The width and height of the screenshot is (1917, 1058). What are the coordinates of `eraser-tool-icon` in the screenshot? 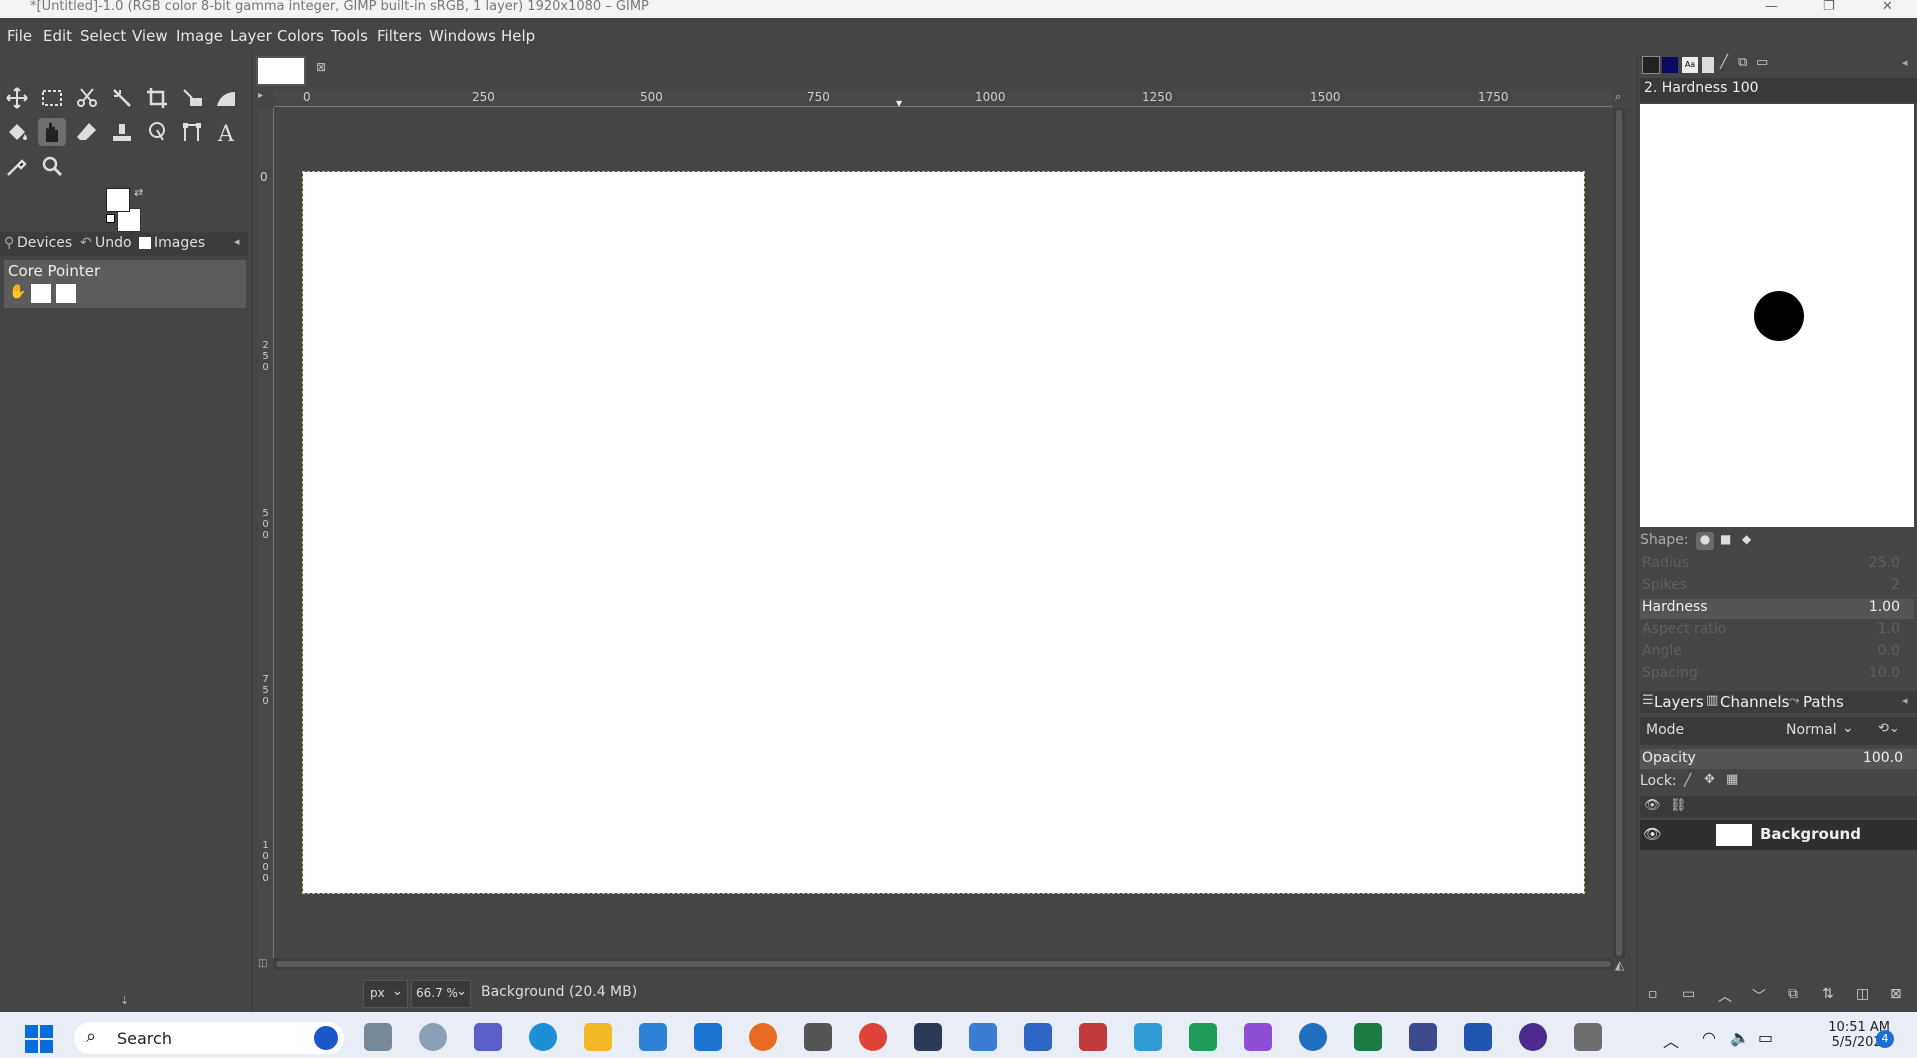 It's located at (87, 132).